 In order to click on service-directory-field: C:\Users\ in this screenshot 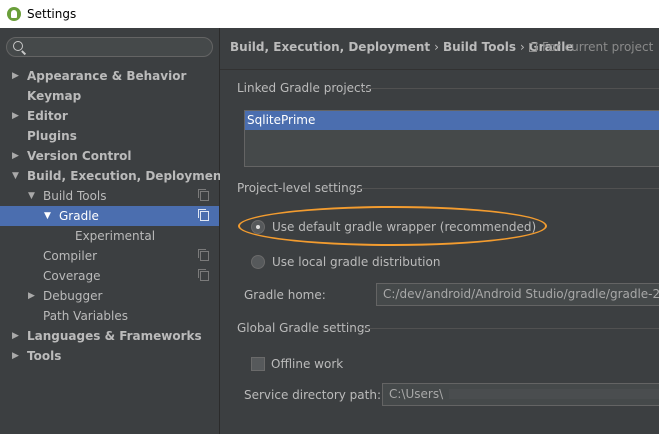, I will do `click(520, 394)`.